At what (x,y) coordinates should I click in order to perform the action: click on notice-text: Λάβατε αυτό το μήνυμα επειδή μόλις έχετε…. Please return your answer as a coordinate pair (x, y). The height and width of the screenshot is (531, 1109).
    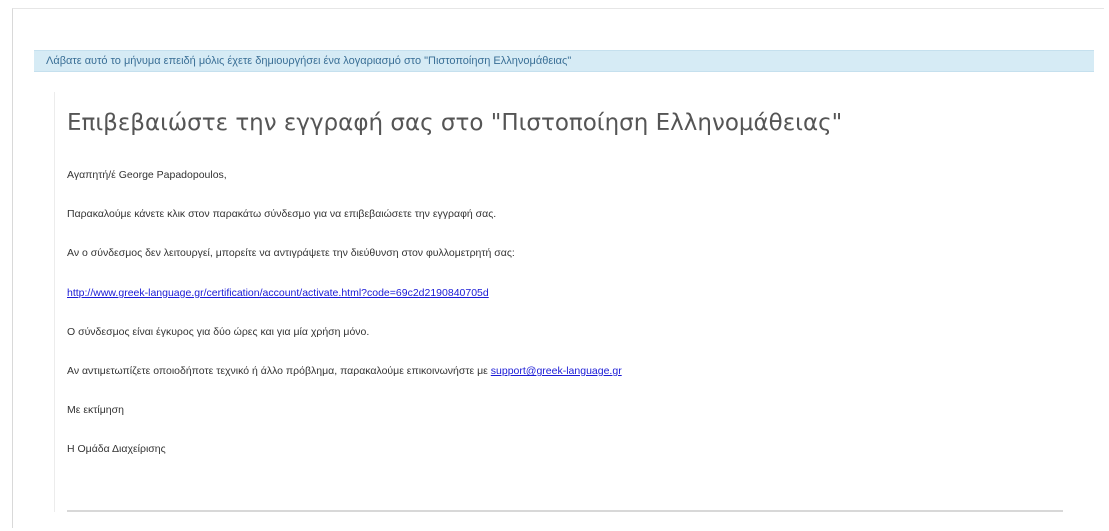
    Looking at the image, I should click on (309, 61).